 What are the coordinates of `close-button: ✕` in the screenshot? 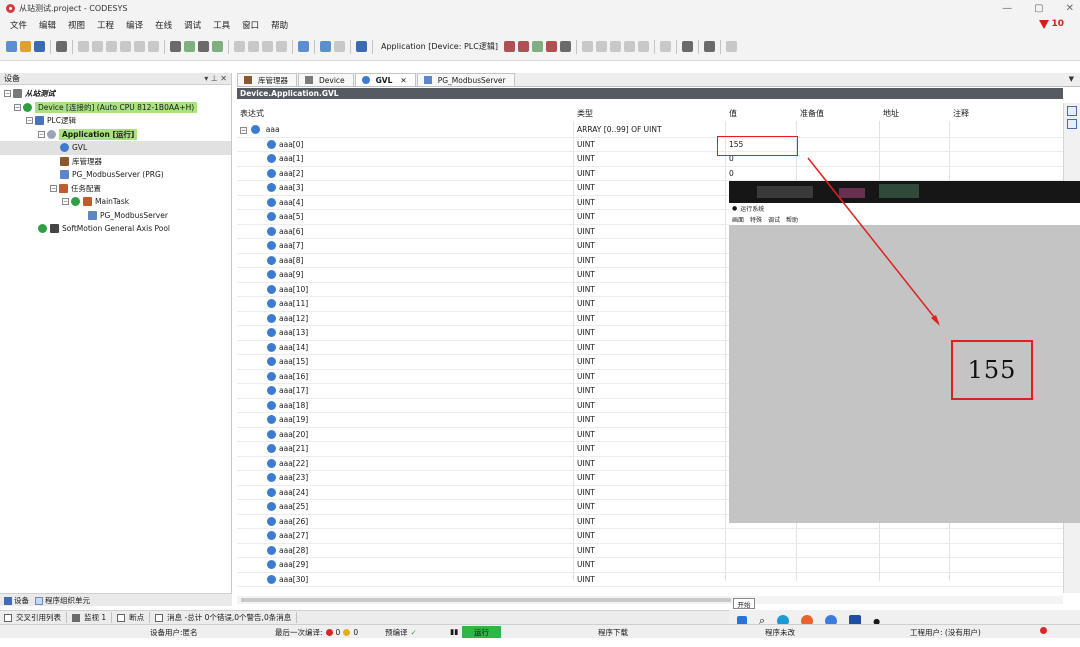 It's located at (1070, 8).